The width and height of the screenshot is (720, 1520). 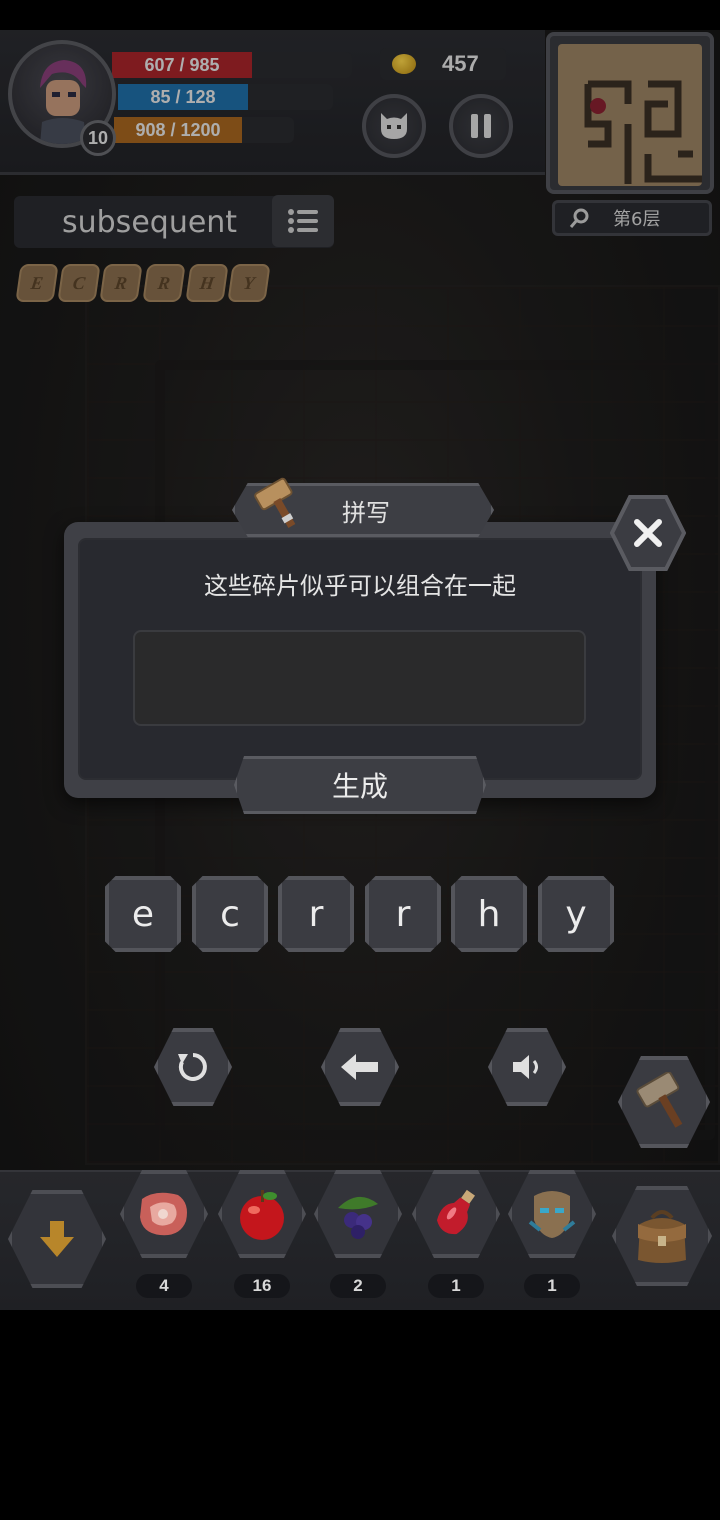 What do you see at coordinates (164, 1286) in the screenshot?
I see `item-count: 4` at bounding box center [164, 1286].